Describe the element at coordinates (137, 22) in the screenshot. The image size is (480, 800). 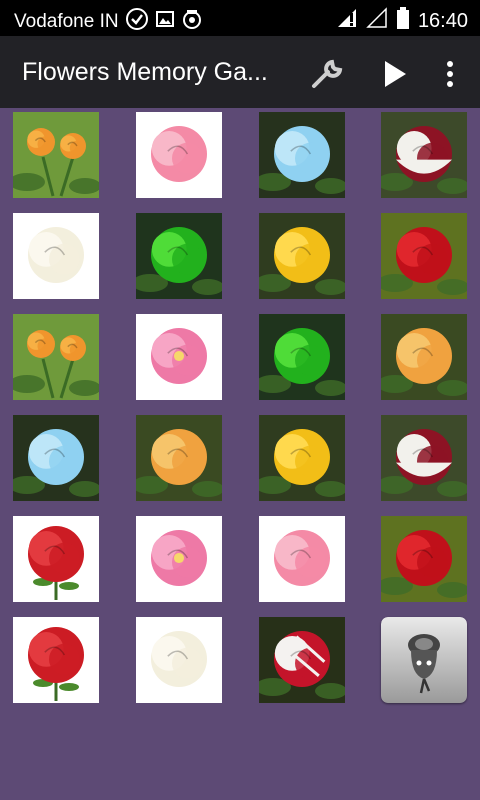
I see `check-circle-icon` at that location.